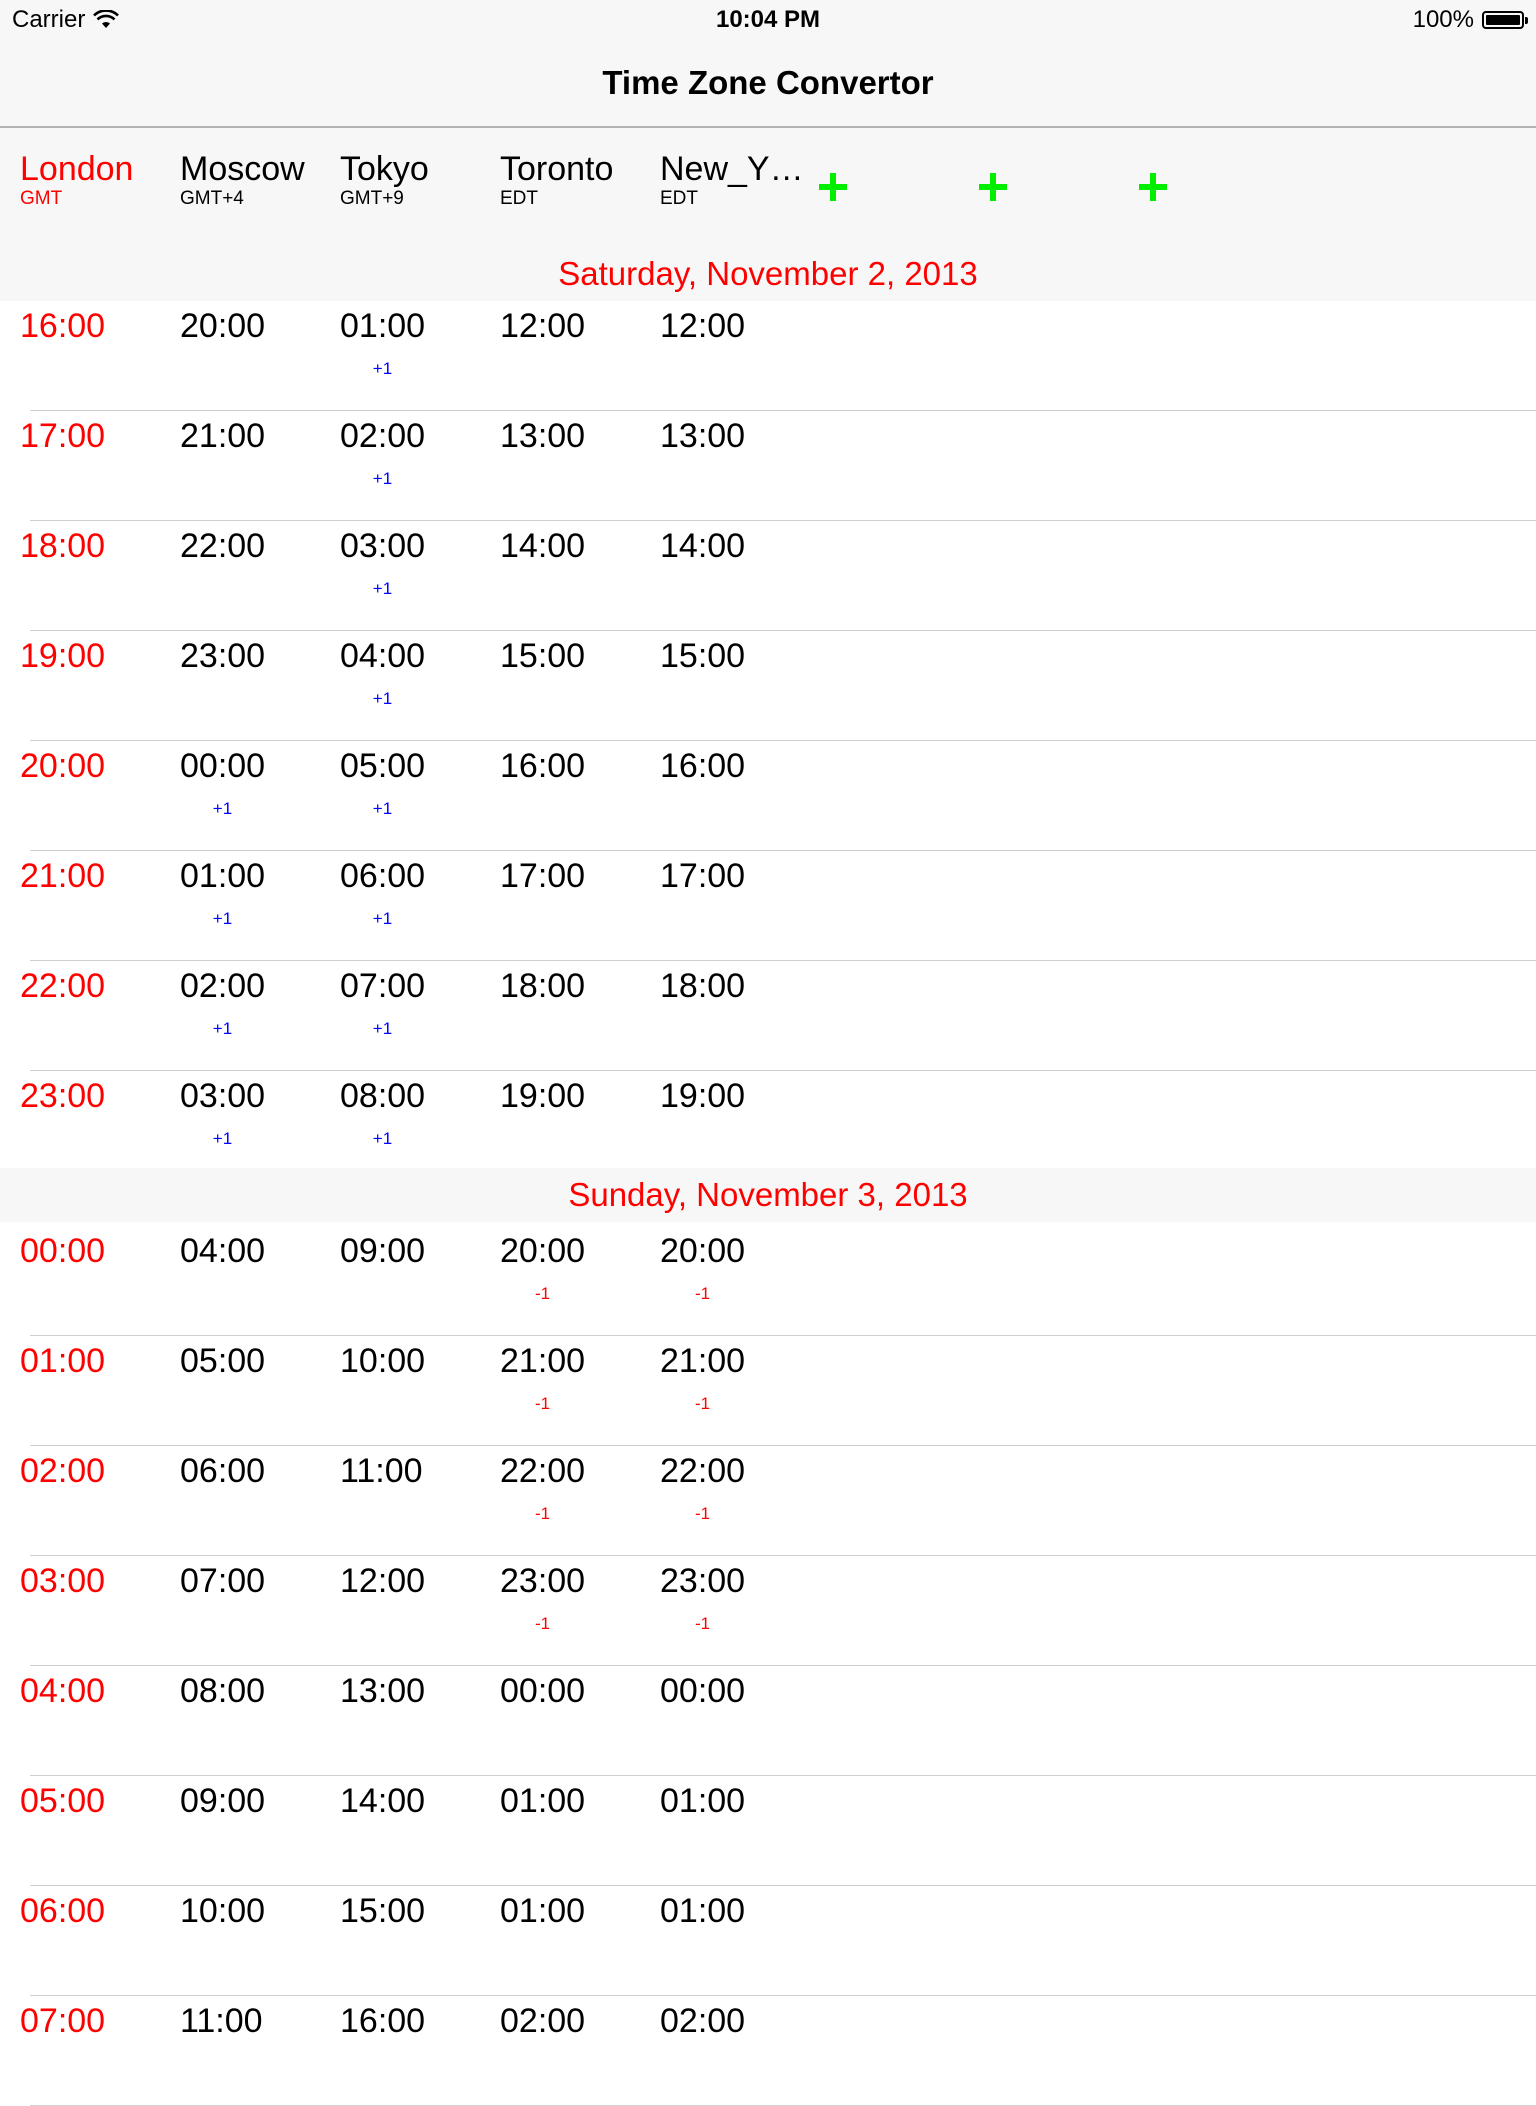  What do you see at coordinates (542, 766) in the screenshot?
I see `time-cell-toronto: 16:00` at bounding box center [542, 766].